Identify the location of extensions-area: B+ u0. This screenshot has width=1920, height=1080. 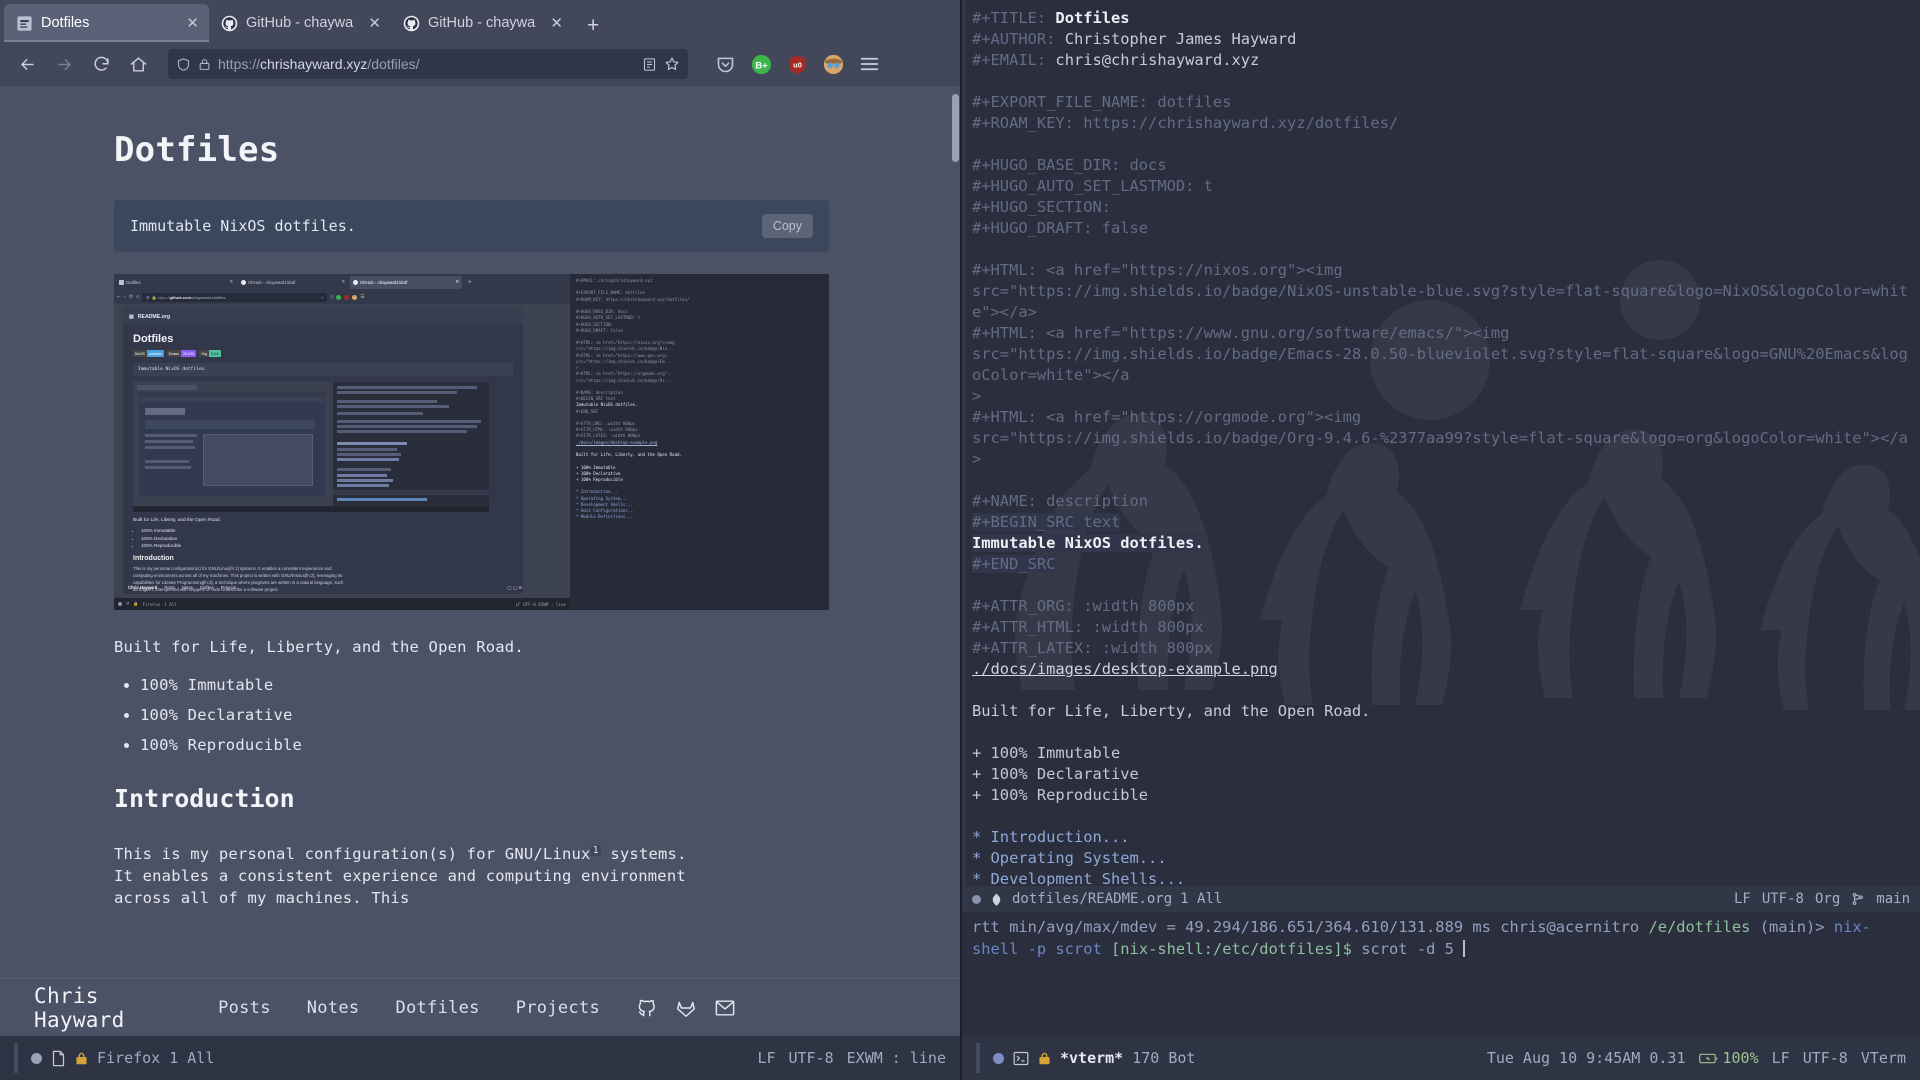
(797, 64).